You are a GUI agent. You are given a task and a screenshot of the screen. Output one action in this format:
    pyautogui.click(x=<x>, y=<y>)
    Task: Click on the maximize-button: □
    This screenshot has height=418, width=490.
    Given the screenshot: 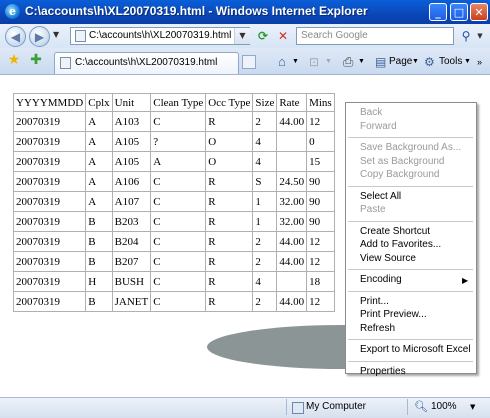 What is the action you would take?
    pyautogui.click(x=459, y=12)
    